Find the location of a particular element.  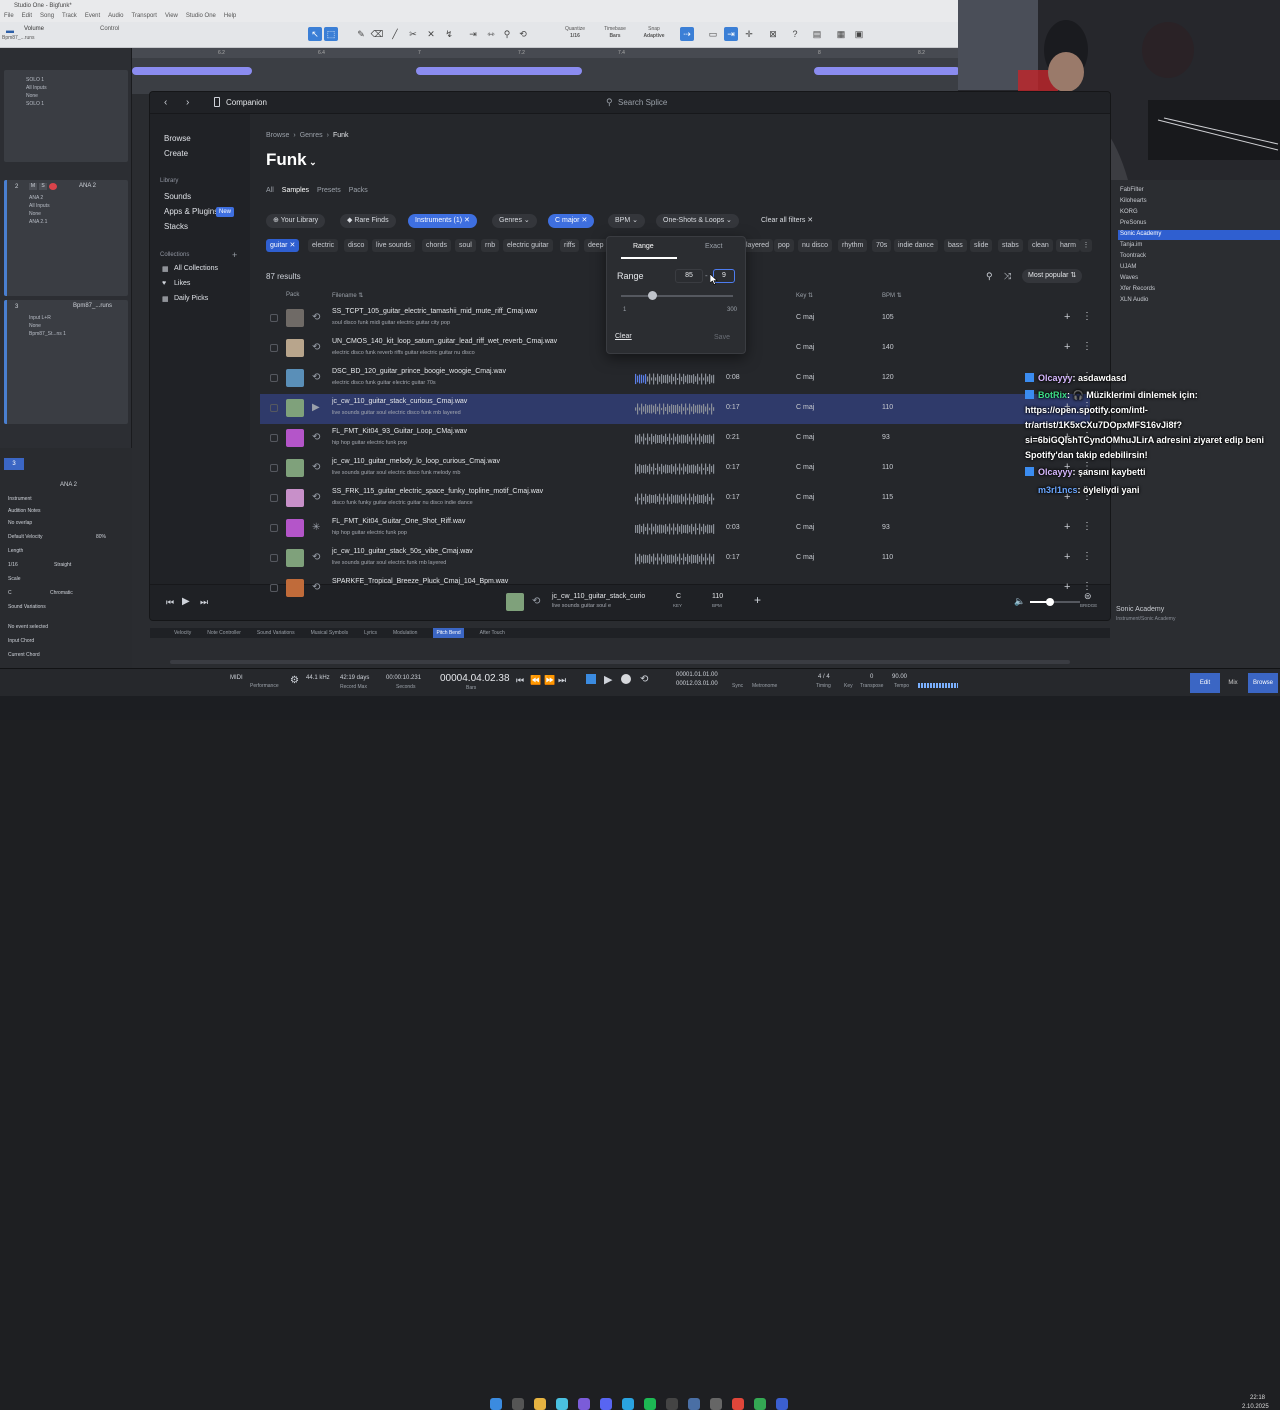

tag-item: indie dance is located at coordinates (916, 245).